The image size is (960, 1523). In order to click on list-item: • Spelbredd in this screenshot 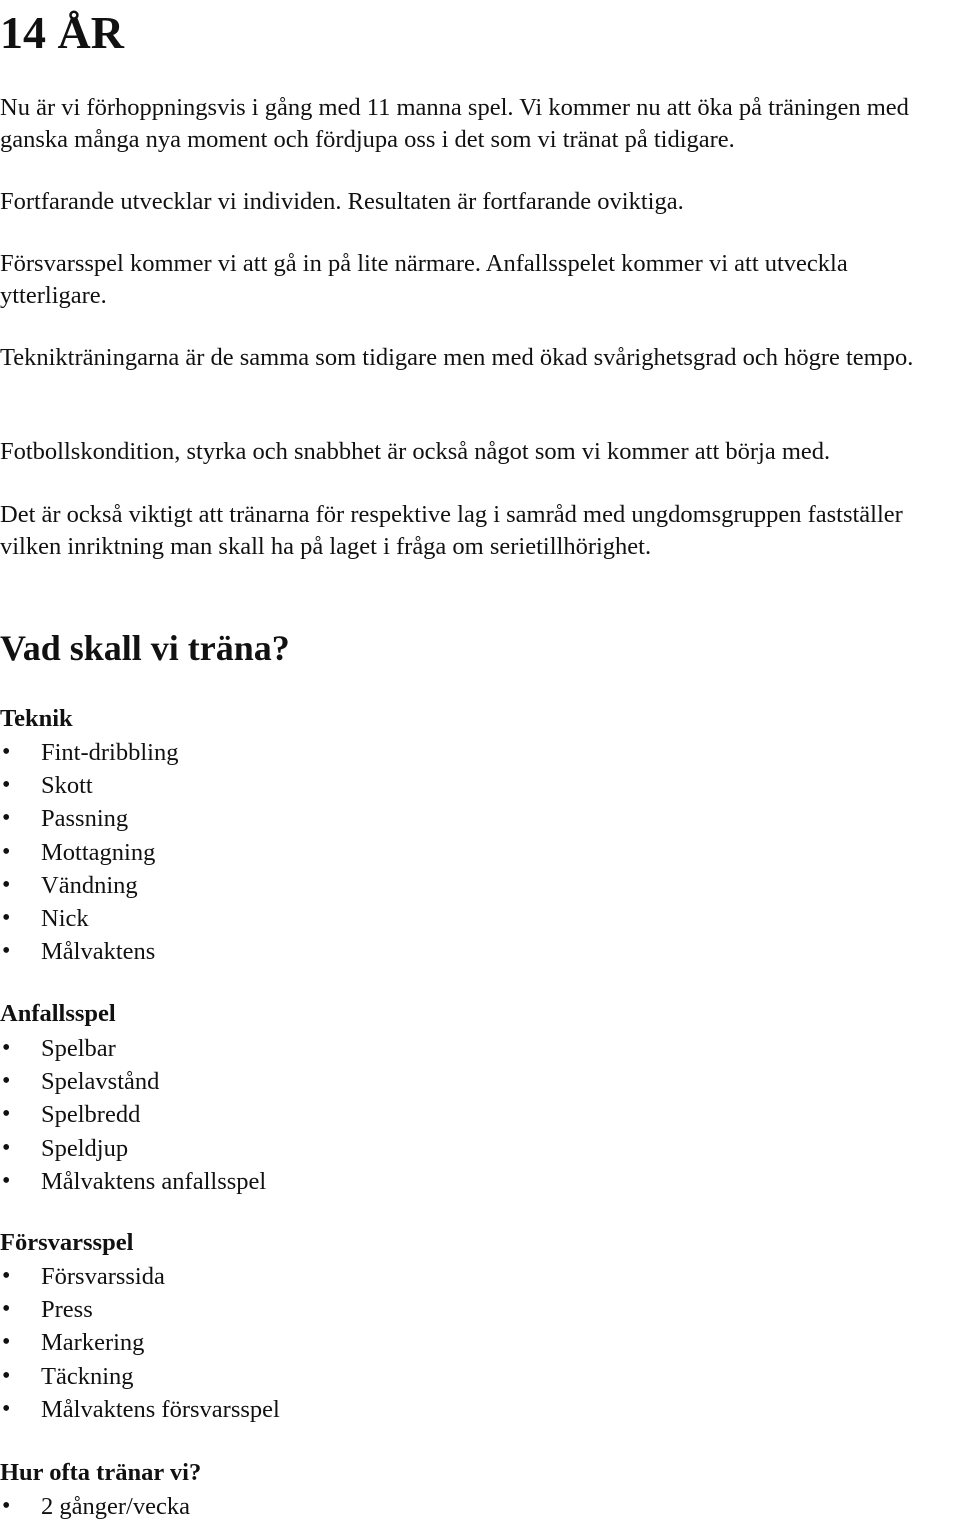, I will do `click(200, 1114)`.